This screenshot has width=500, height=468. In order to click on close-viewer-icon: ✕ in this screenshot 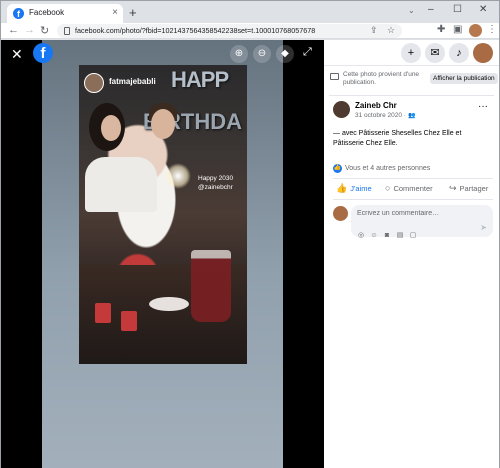, I will do `click(17, 54)`.